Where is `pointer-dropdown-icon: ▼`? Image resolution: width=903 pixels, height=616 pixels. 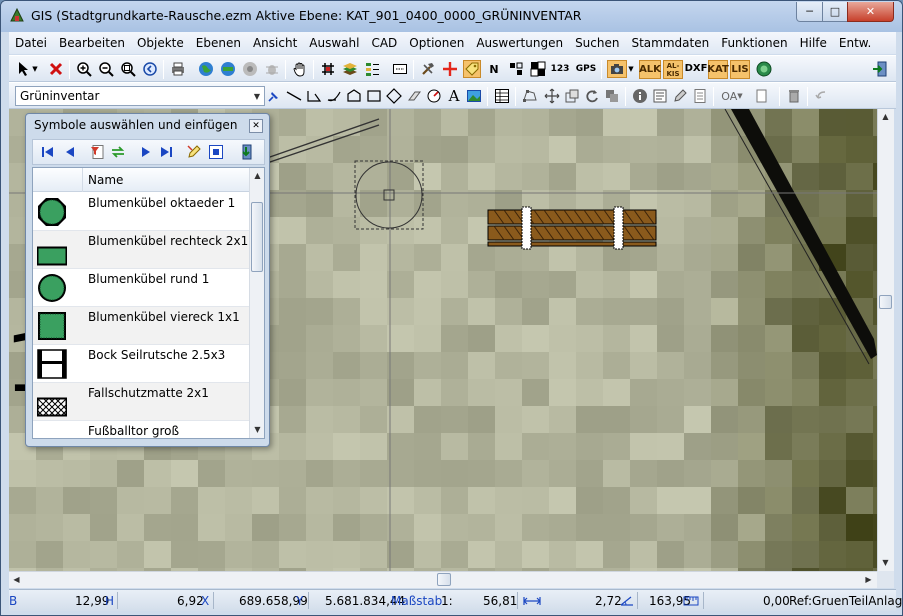 pointer-dropdown-icon: ▼ is located at coordinates (35, 69).